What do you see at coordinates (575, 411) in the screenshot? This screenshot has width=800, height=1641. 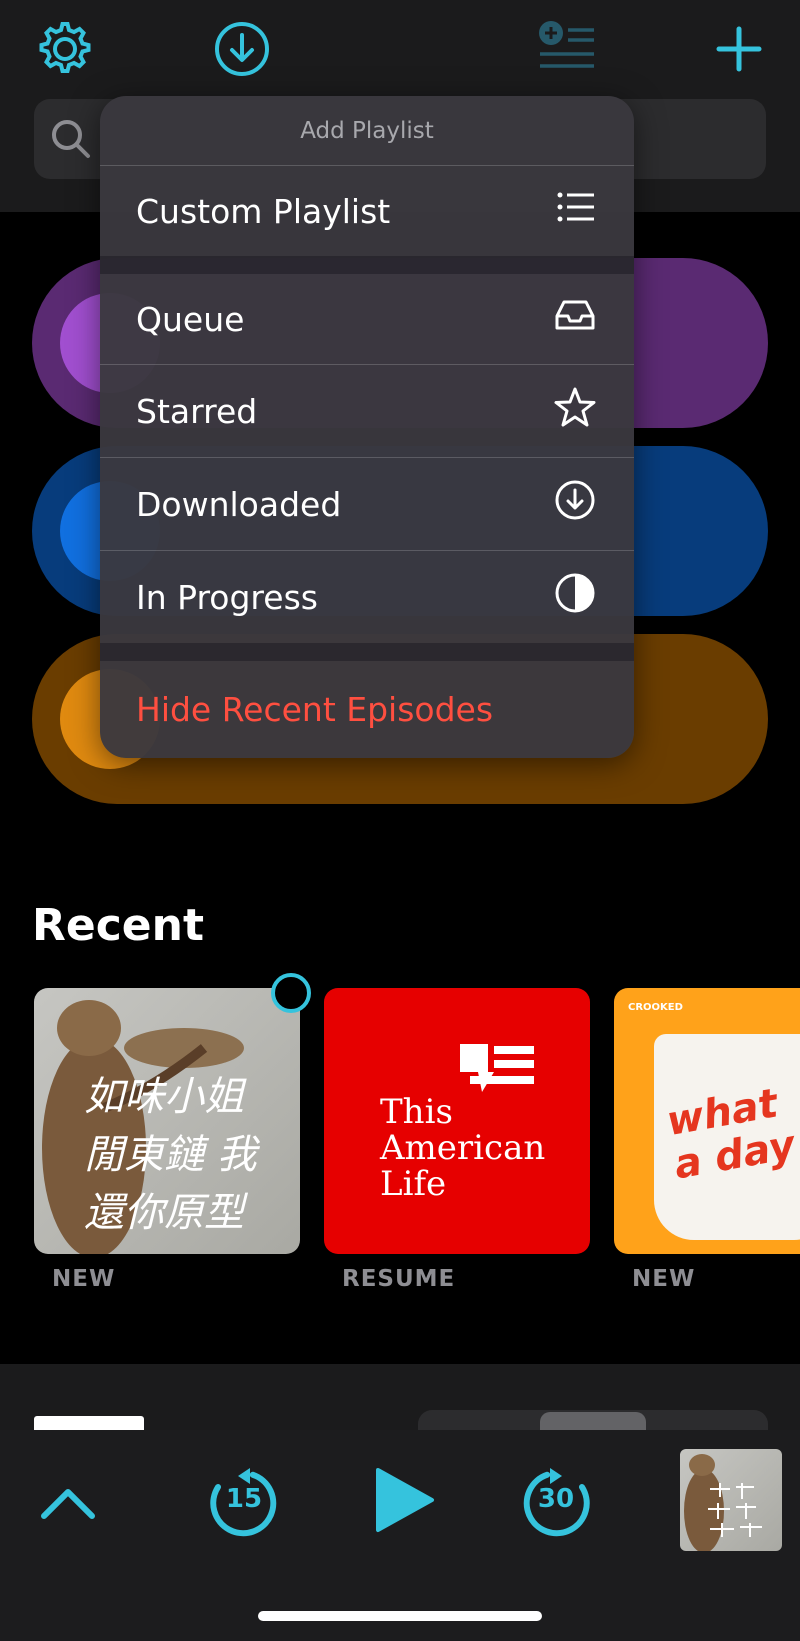 I see `star-icon` at bounding box center [575, 411].